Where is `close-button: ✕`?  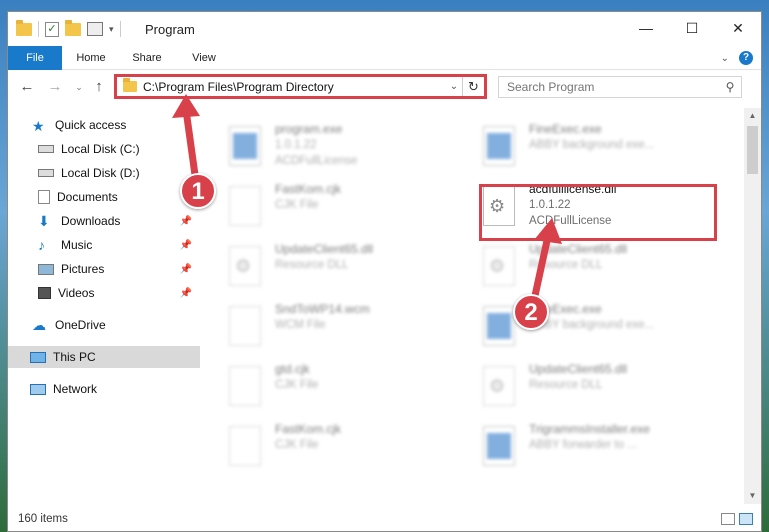 close-button: ✕ is located at coordinates (738, 28).